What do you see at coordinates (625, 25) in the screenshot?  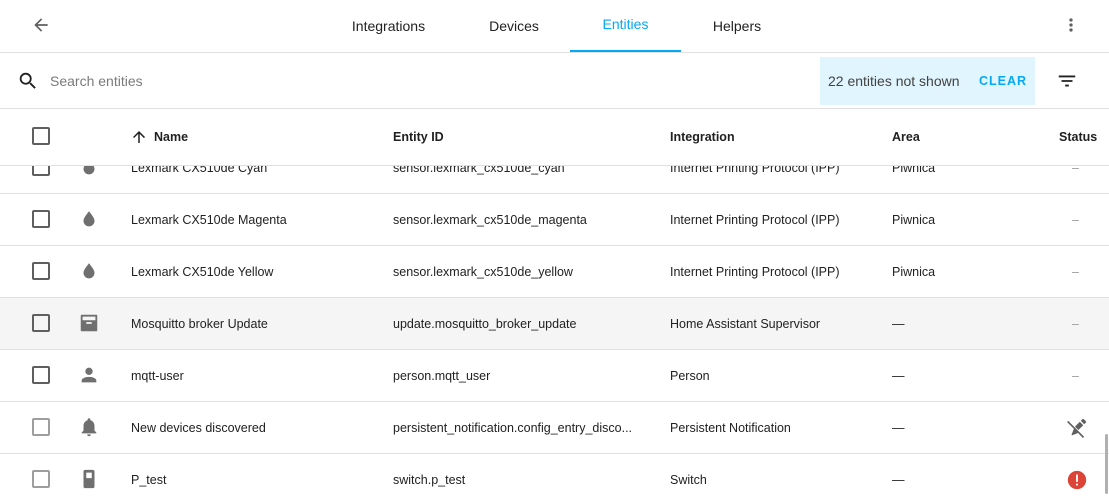 I see `tab-entities: Entities` at bounding box center [625, 25].